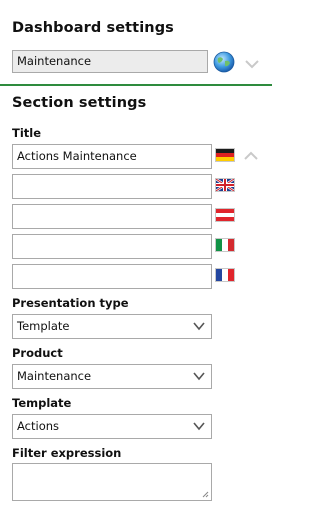 The image size is (320, 519). Describe the element at coordinates (112, 156) in the screenshot. I see `title-field-german: Actions Maintenance` at that location.